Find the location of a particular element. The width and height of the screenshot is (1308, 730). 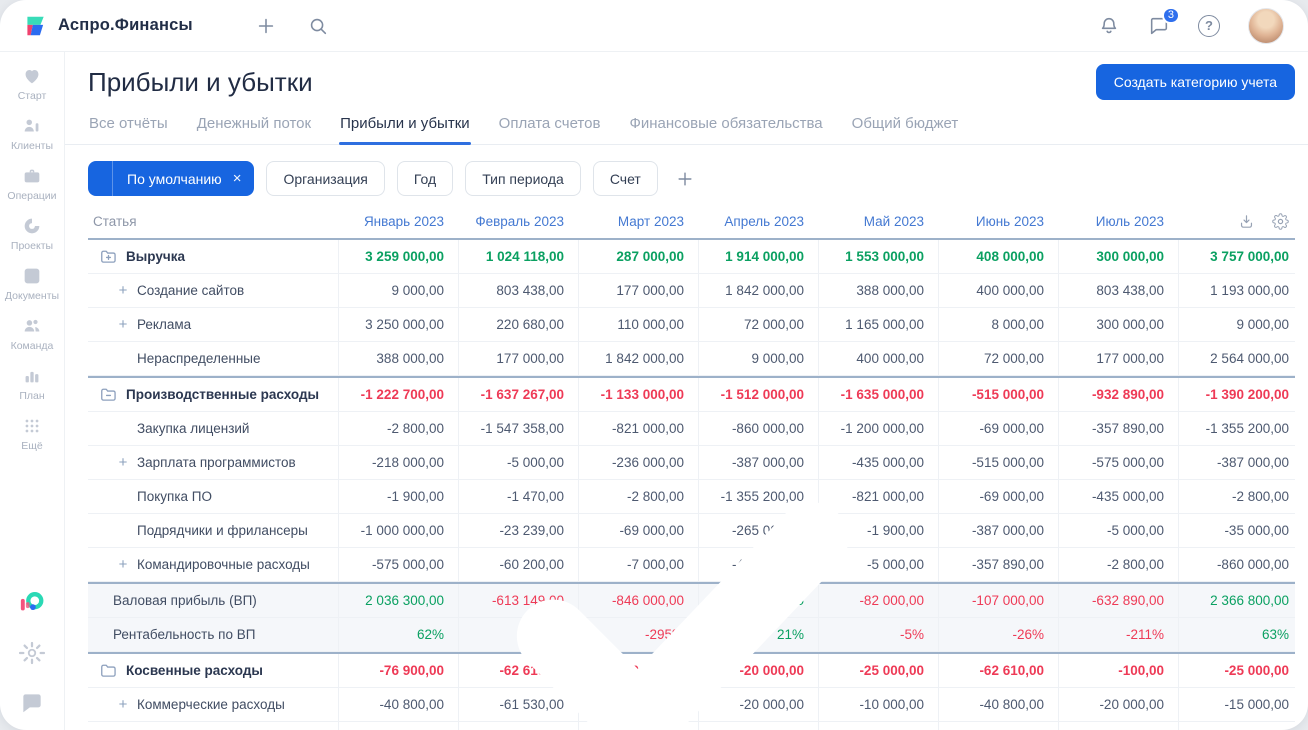

column-header-month: Июнь 2023 is located at coordinates (1009, 221).